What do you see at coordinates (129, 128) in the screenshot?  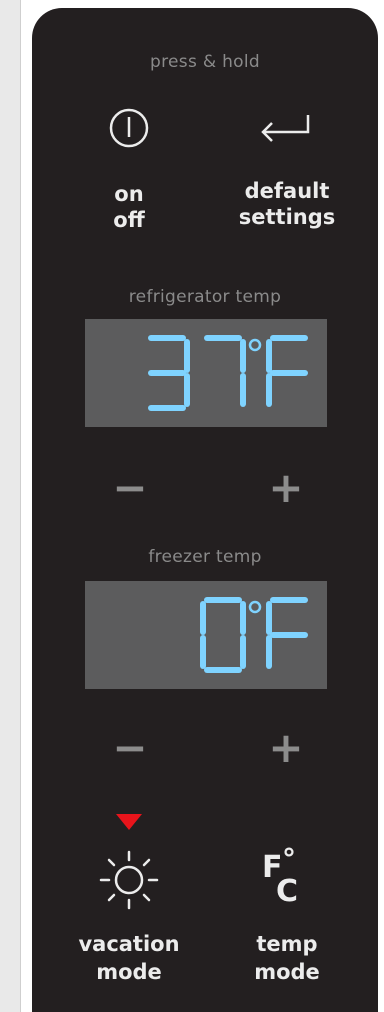 I see `power-icon` at bounding box center [129, 128].